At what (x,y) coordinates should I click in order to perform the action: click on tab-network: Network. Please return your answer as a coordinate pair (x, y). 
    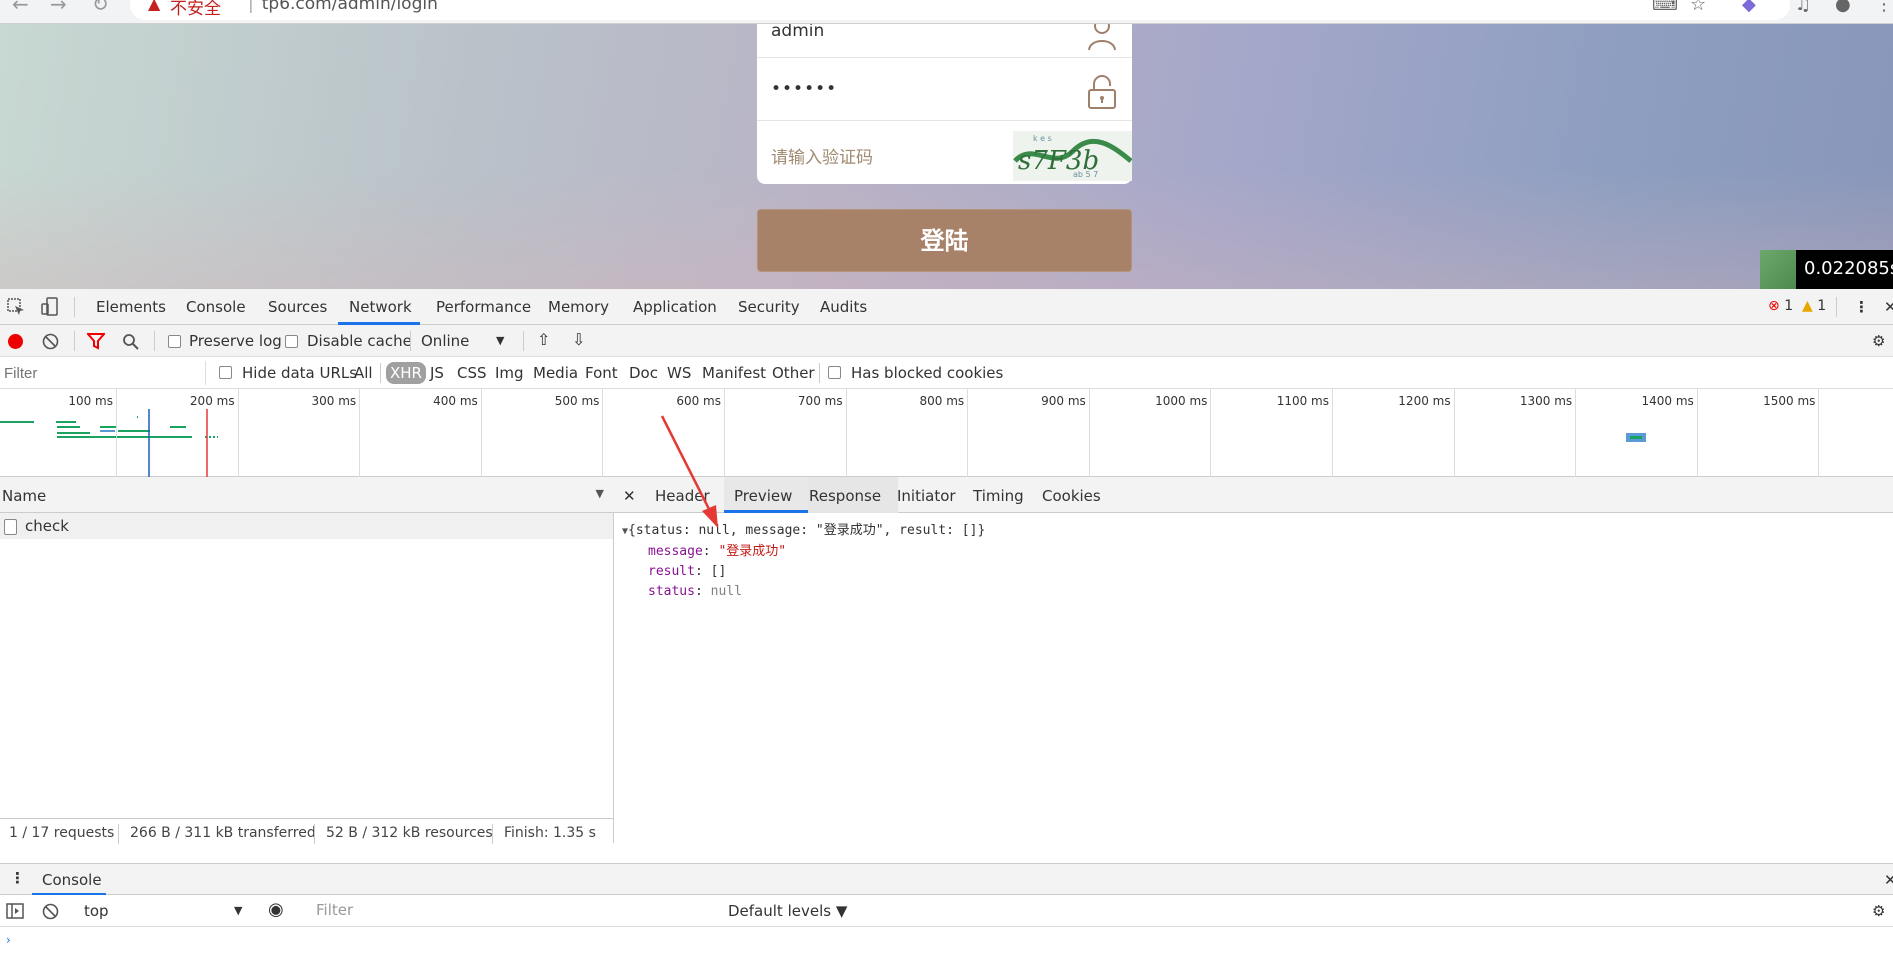
    Looking at the image, I should click on (380, 307).